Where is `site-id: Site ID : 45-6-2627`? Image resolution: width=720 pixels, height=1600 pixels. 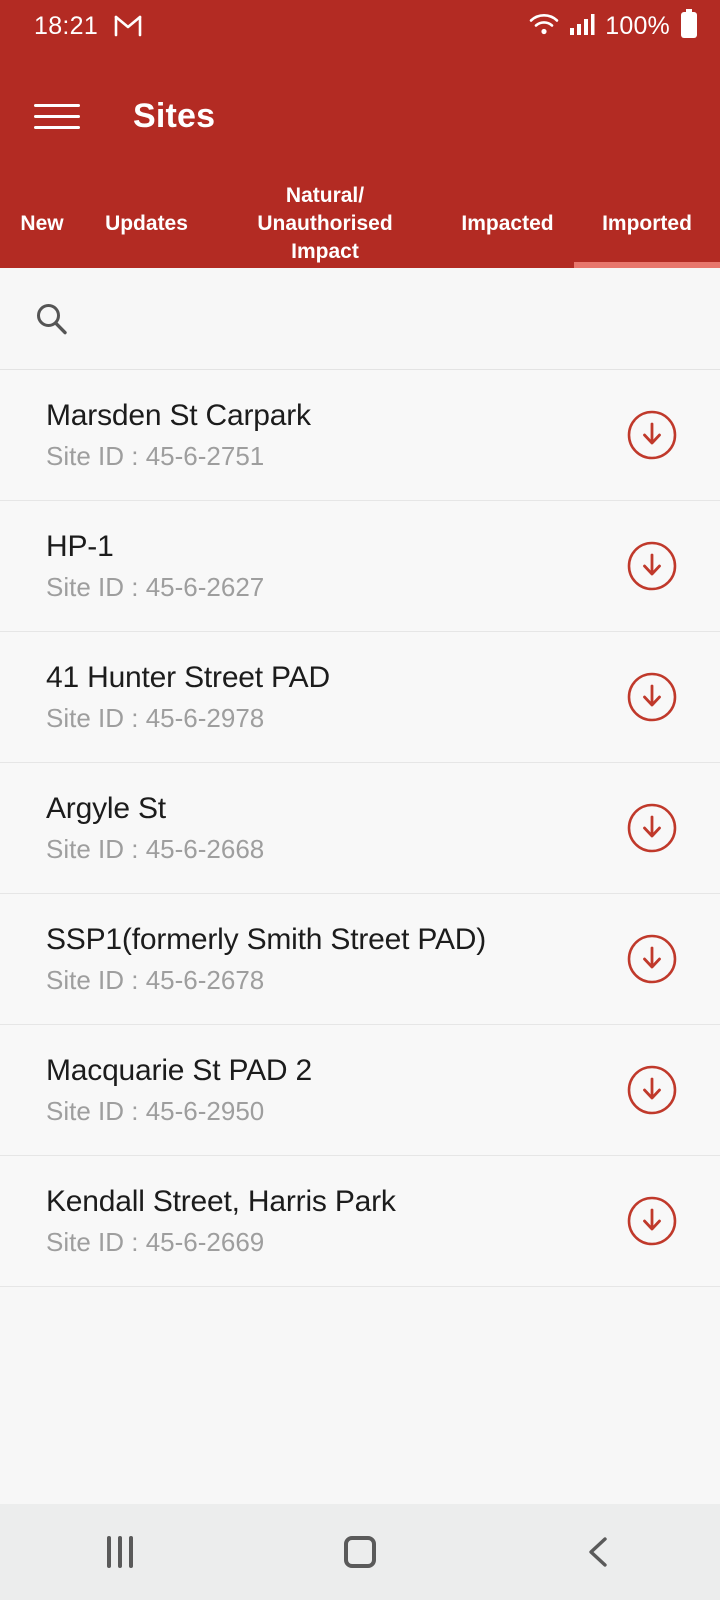
site-id: Site ID : 45-6-2627 is located at coordinates (155, 587).